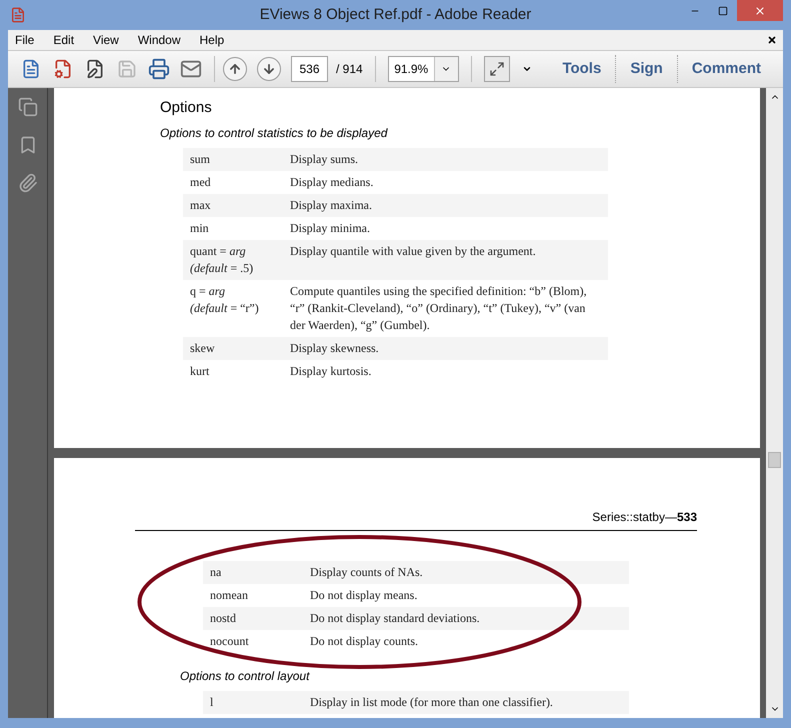  What do you see at coordinates (186, 108) in the screenshot?
I see `section-heading: Options` at bounding box center [186, 108].